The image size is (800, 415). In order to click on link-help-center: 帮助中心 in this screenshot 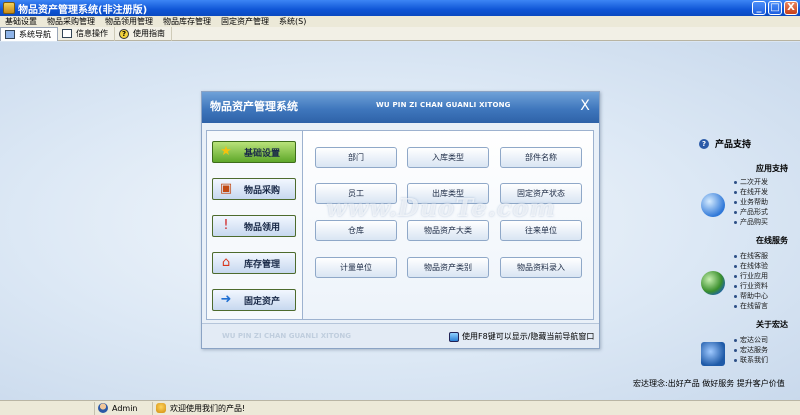, I will do `click(751, 296)`.